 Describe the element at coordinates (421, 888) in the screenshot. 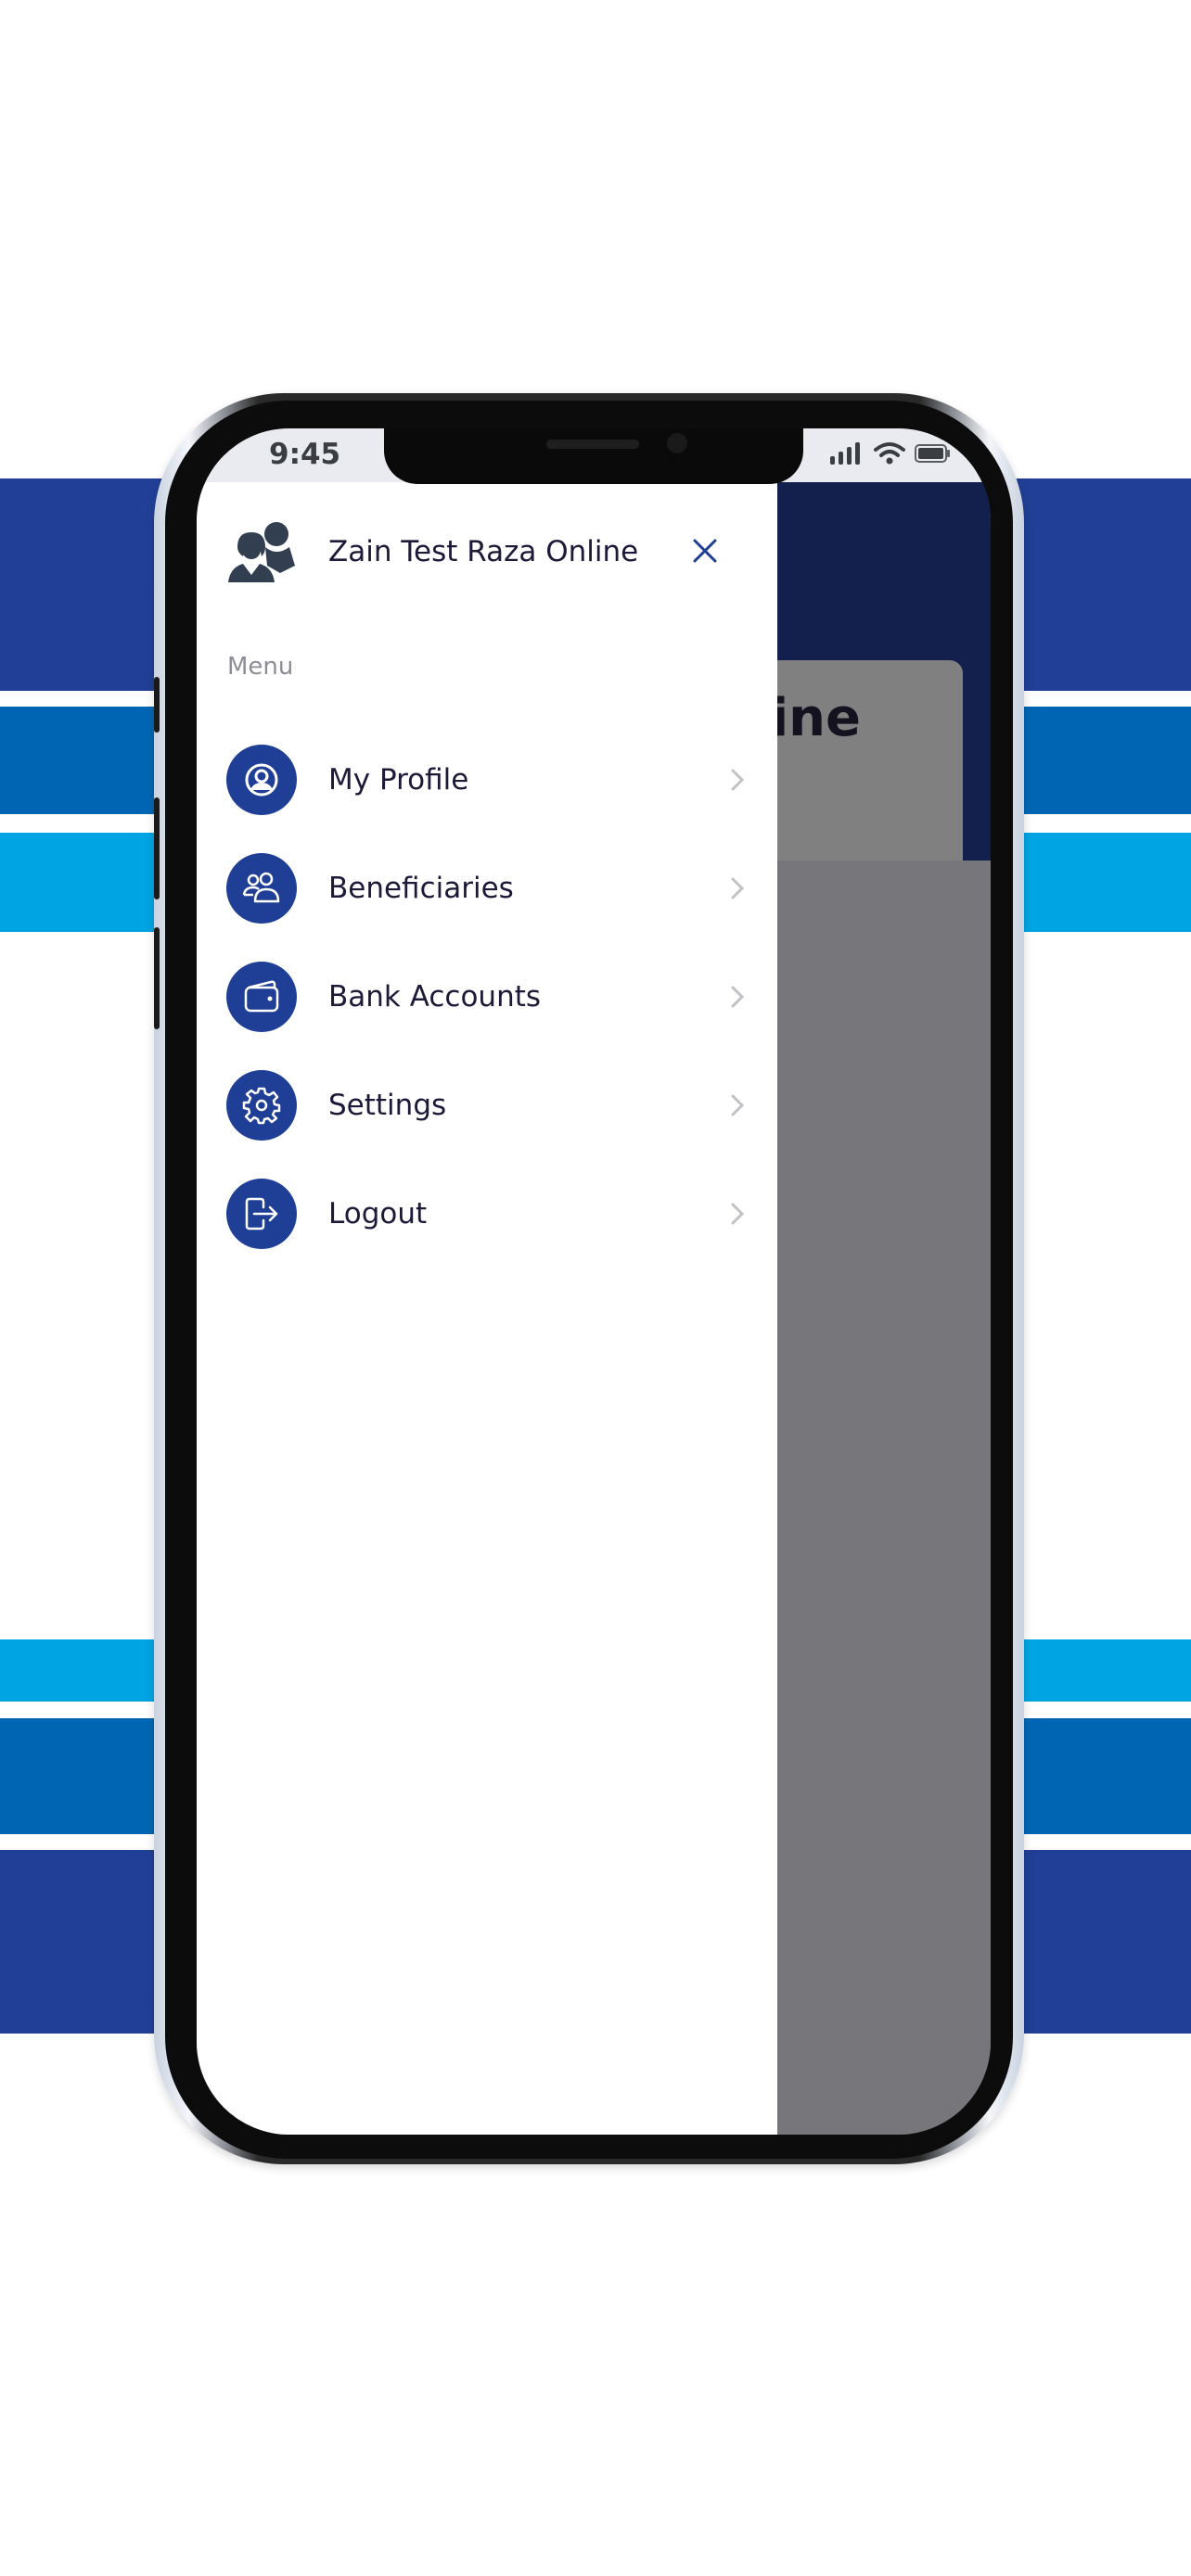

I see `menu-item-label: Beneficiaries` at that location.